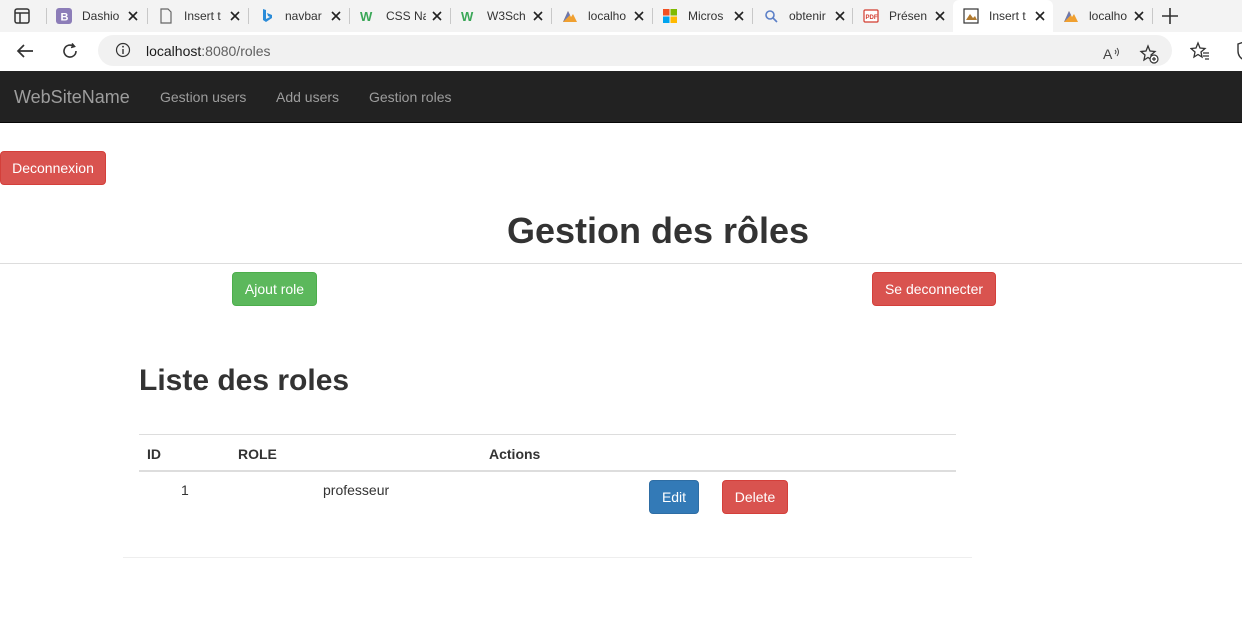 Image resolution: width=1242 pixels, height=640 pixels. Describe the element at coordinates (755, 497) in the screenshot. I see `delete-button: Delete` at that location.